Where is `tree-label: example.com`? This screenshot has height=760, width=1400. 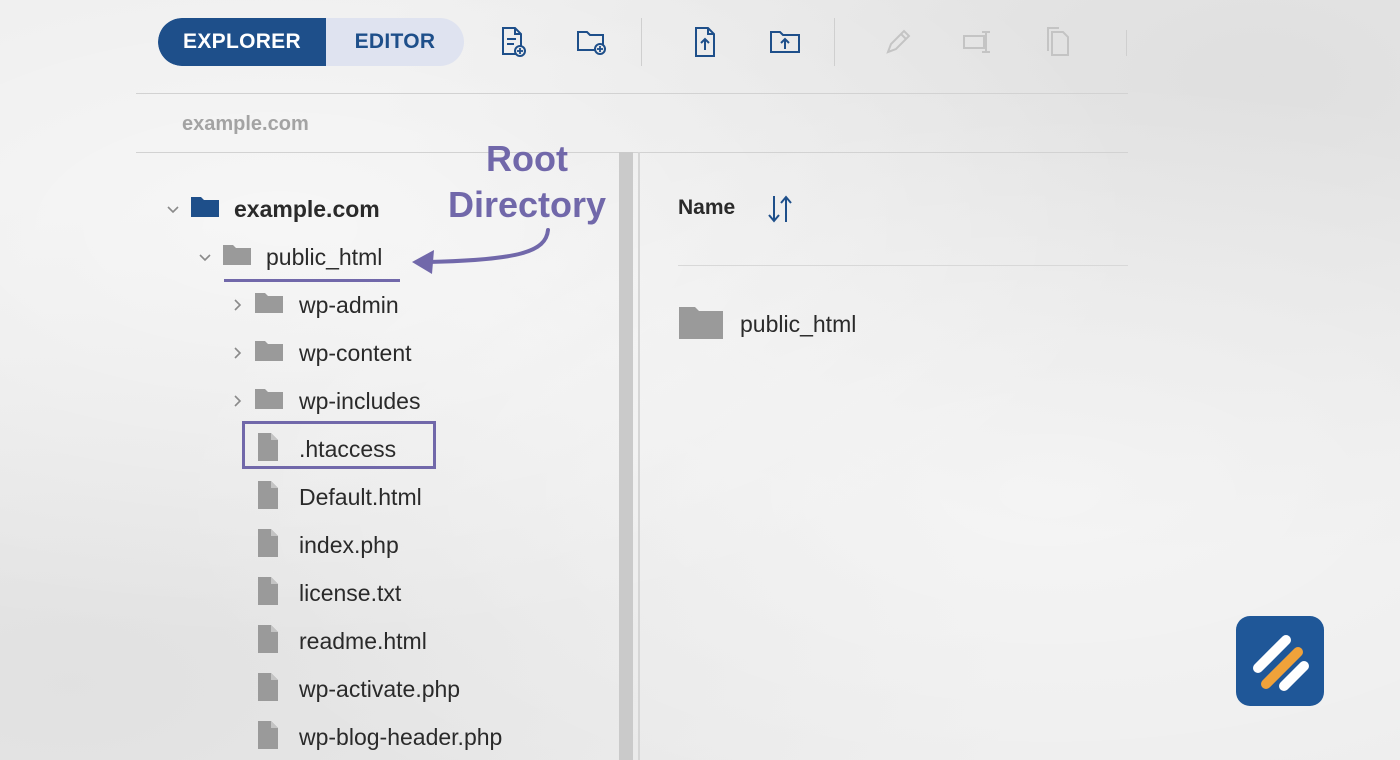
tree-label: example.com is located at coordinates (307, 208).